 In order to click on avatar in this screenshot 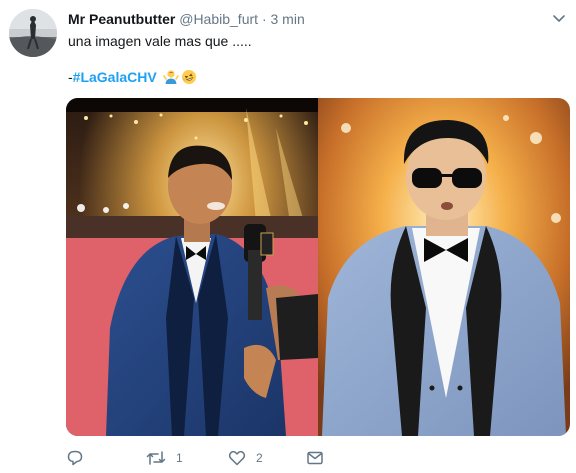, I will do `click(33, 33)`.